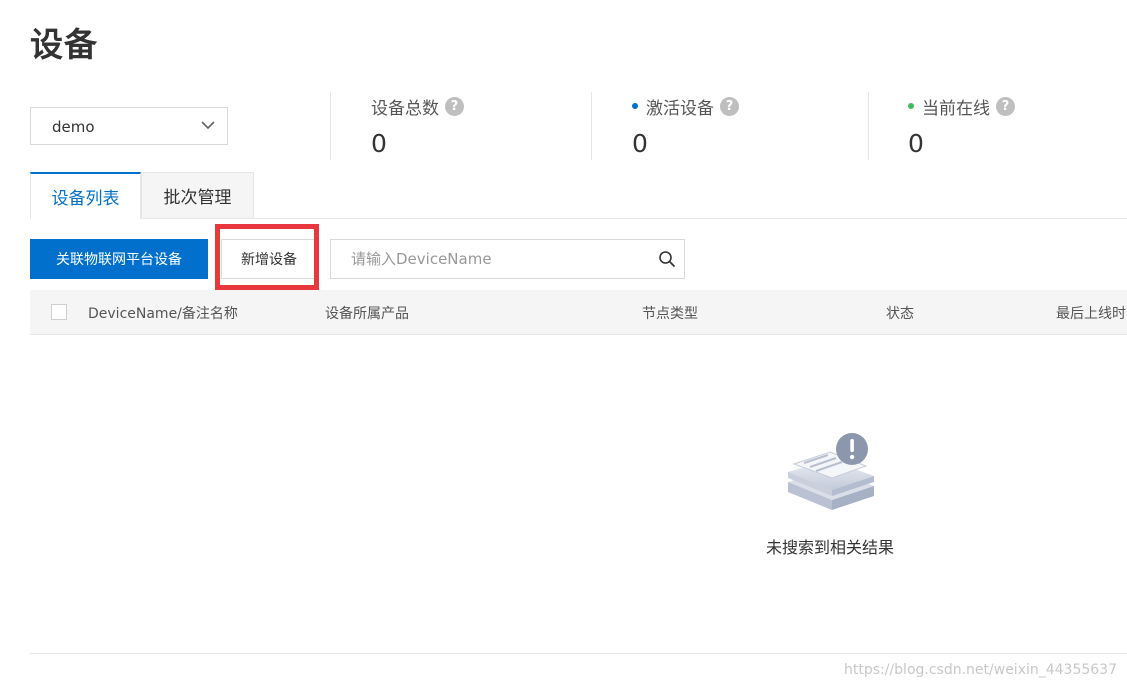 The image size is (1127, 690). Describe the element at coordinates (208, 125) in the screenshot. I see `chevron-down-icon` at that location.